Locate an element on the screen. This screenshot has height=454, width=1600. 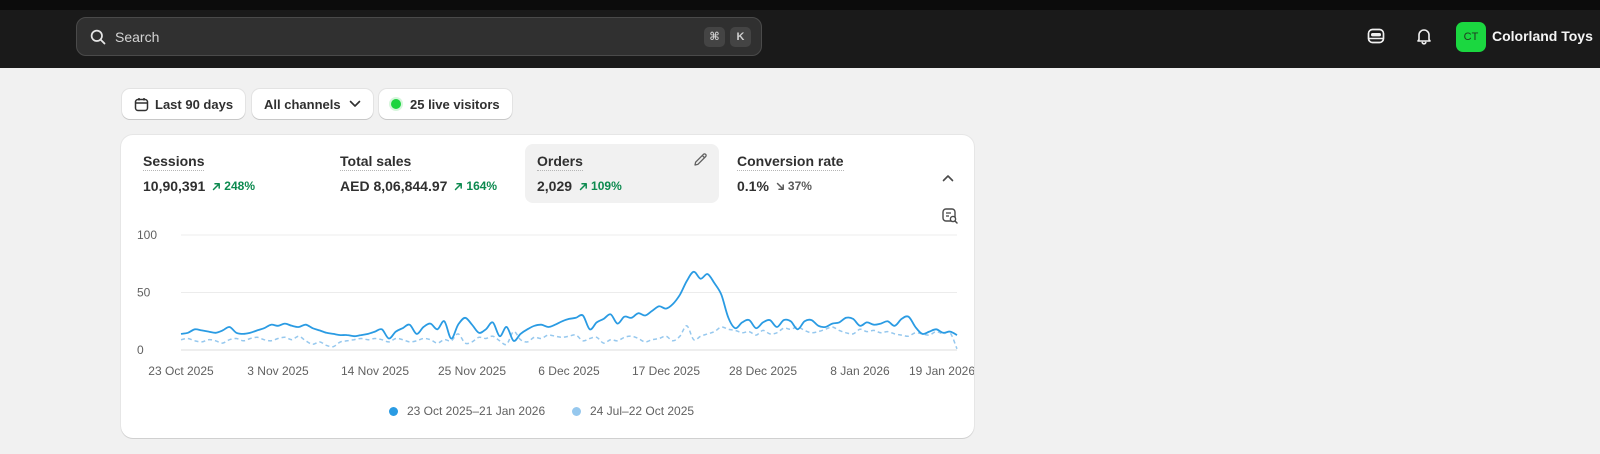
x-tick-label: 23 Oct 2025 is located at coordinates (181, 371).